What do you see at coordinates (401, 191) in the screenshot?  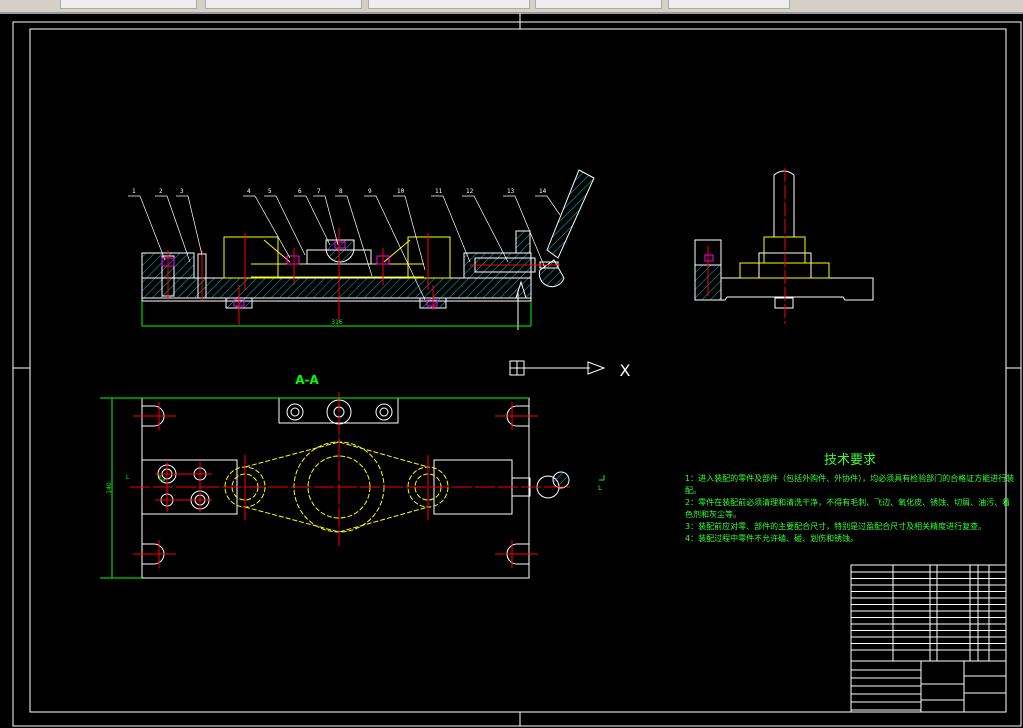 I see `part-number-label: 10` at bounding box center [401, 191].